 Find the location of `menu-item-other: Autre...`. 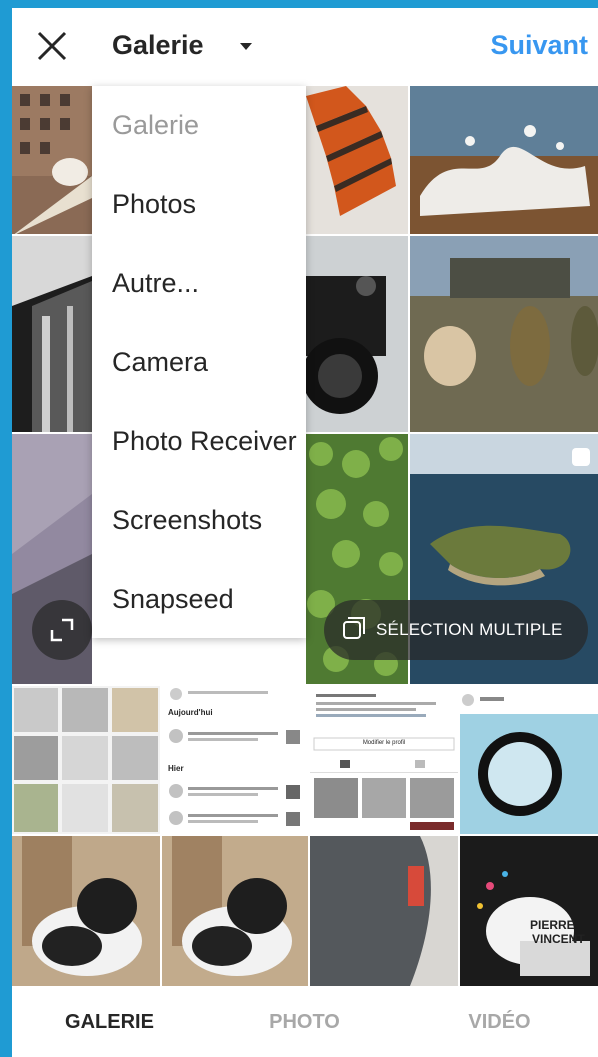

menu-item-other: Autre... is located at coordinates (199, 283).